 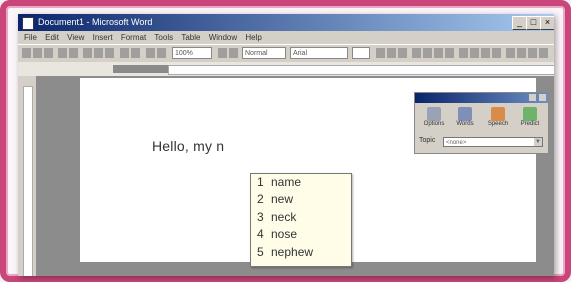 I want to click on numbering-icon, so click(x=463, y=53).